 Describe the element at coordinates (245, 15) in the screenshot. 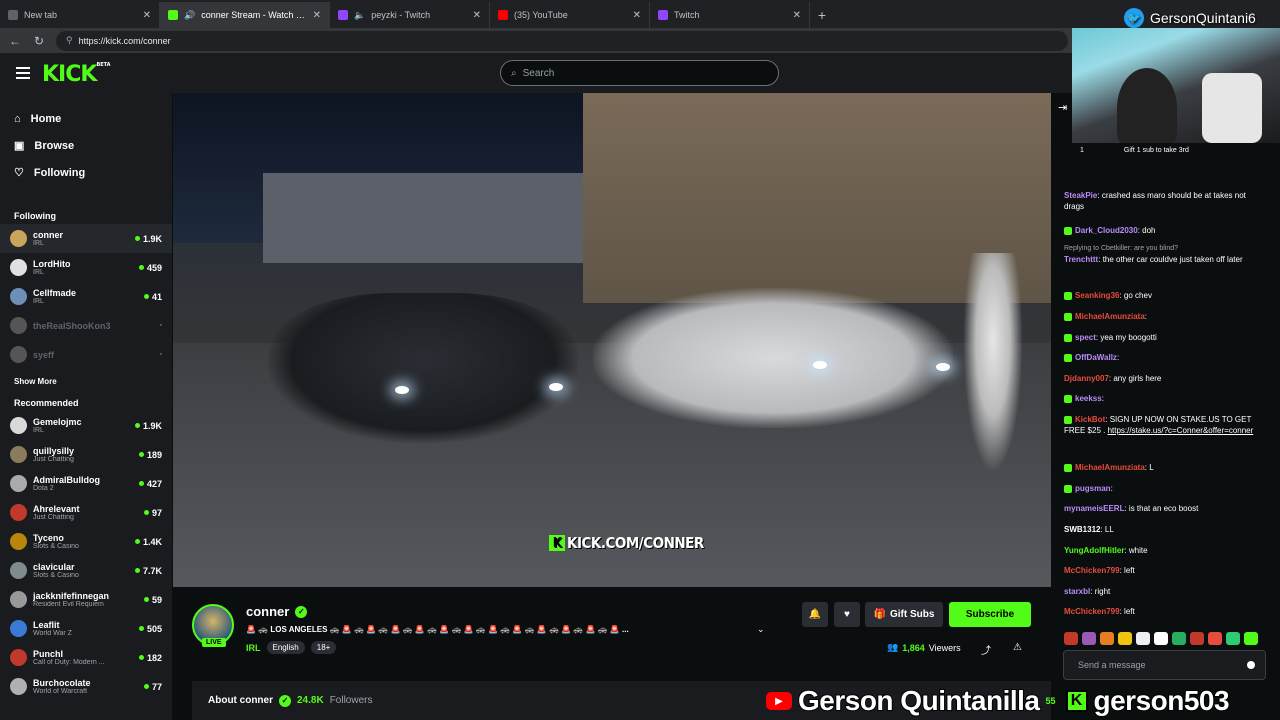

I see `browser-tab-active: 🔊 conner Stream - Watch Live on Kick ✕` at that location.